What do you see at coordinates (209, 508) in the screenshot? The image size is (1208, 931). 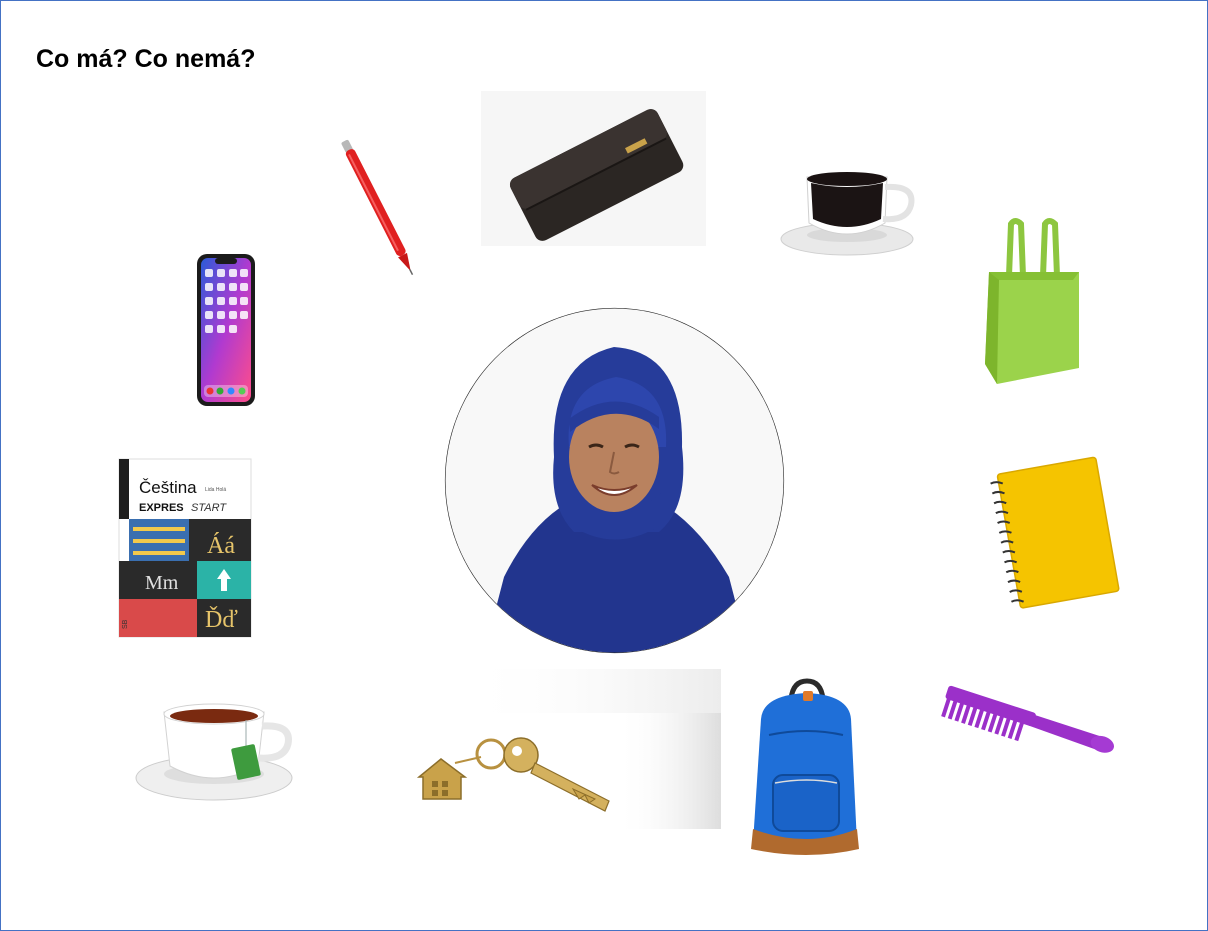 I see `book-subtitle-italic: START` at bounding box center [209, 508].